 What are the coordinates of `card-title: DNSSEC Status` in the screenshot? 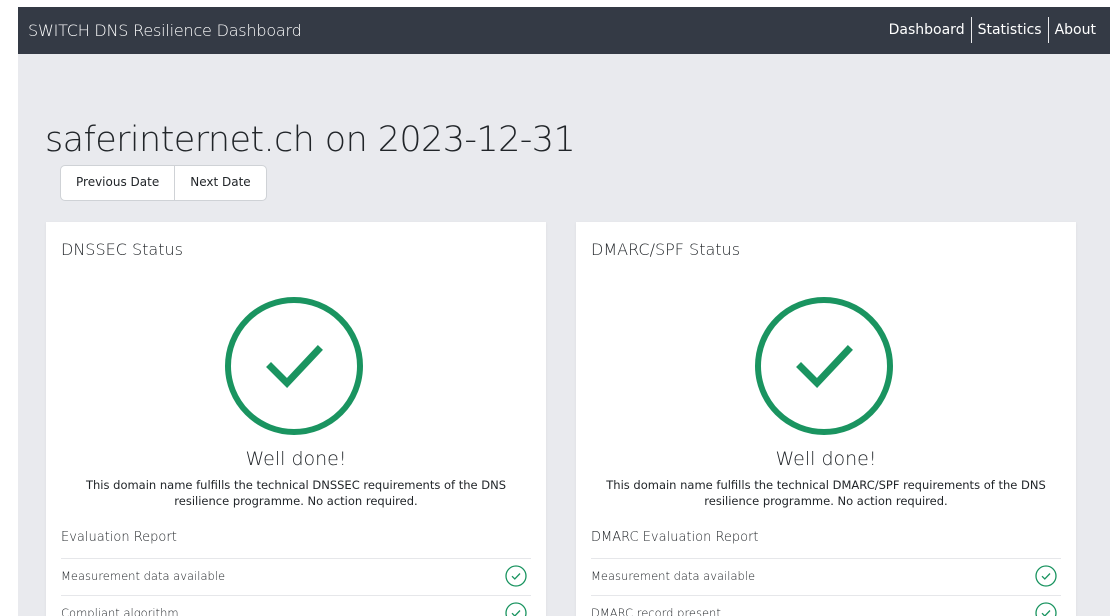 It's located at (122, 249).